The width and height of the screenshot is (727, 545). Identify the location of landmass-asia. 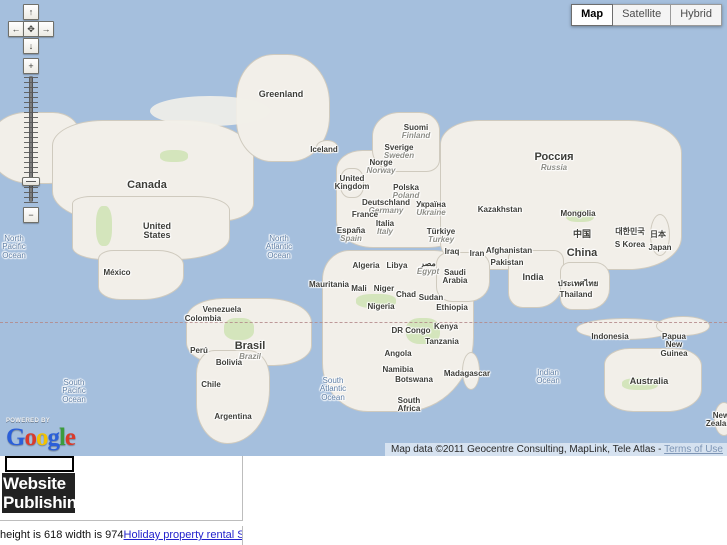
(561, 195).